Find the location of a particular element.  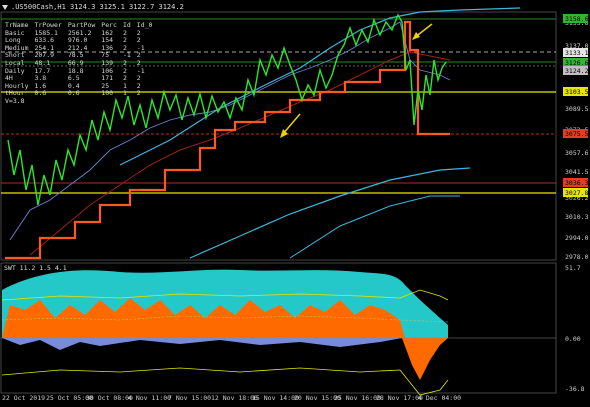

down-arrow-head-icon is located at coordinates (416, 36).